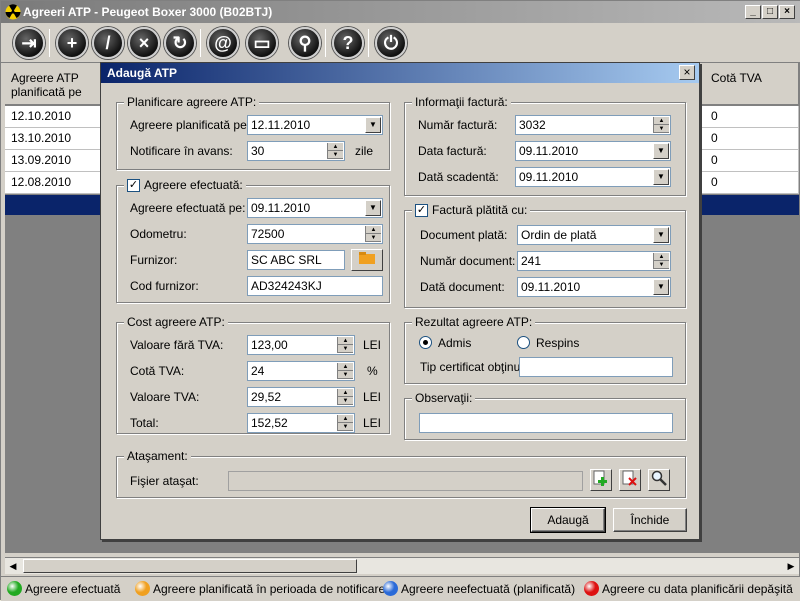 This screenshot has width=800, height=601. Describe the element at coordinates (180, 43) in the screenshot. I see `refresh-icon: ↻` at that location.